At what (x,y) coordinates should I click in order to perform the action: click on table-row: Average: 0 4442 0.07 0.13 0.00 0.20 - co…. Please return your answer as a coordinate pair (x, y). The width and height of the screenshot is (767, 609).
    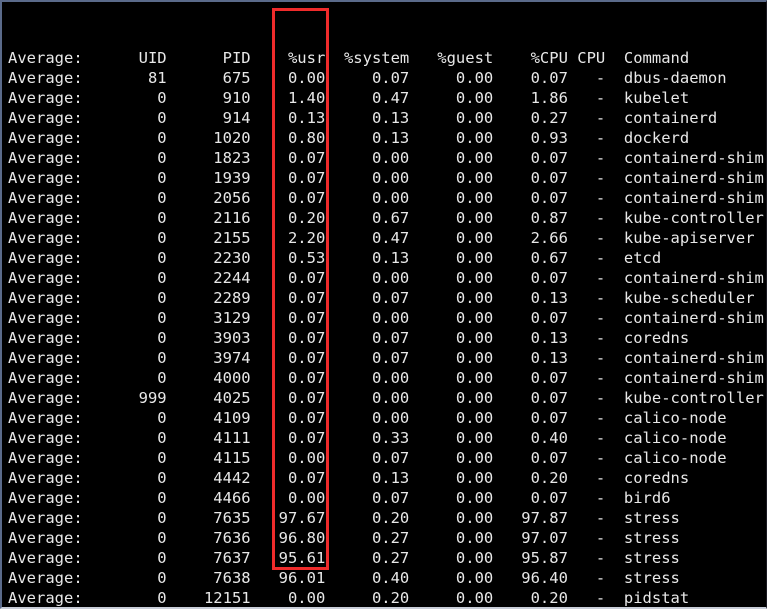
    Looking at the image, I should click on (349, 478).